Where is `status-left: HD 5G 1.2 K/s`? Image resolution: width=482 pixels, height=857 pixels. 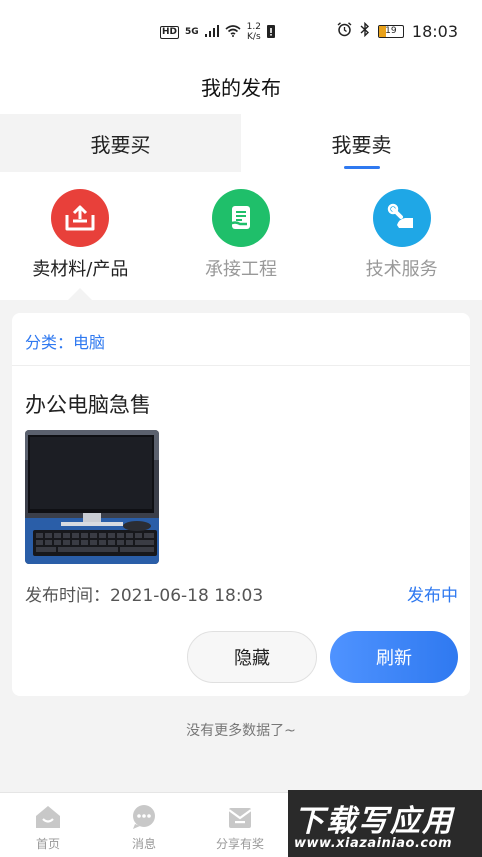
status-left: HD 5G 1.2 K/s is located at coordinates (217, 32).